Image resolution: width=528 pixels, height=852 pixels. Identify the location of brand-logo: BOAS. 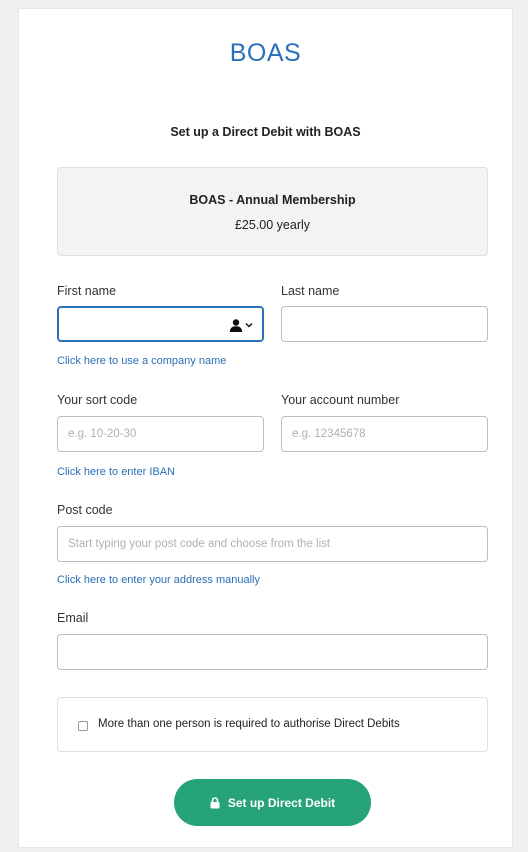
(265, 53).